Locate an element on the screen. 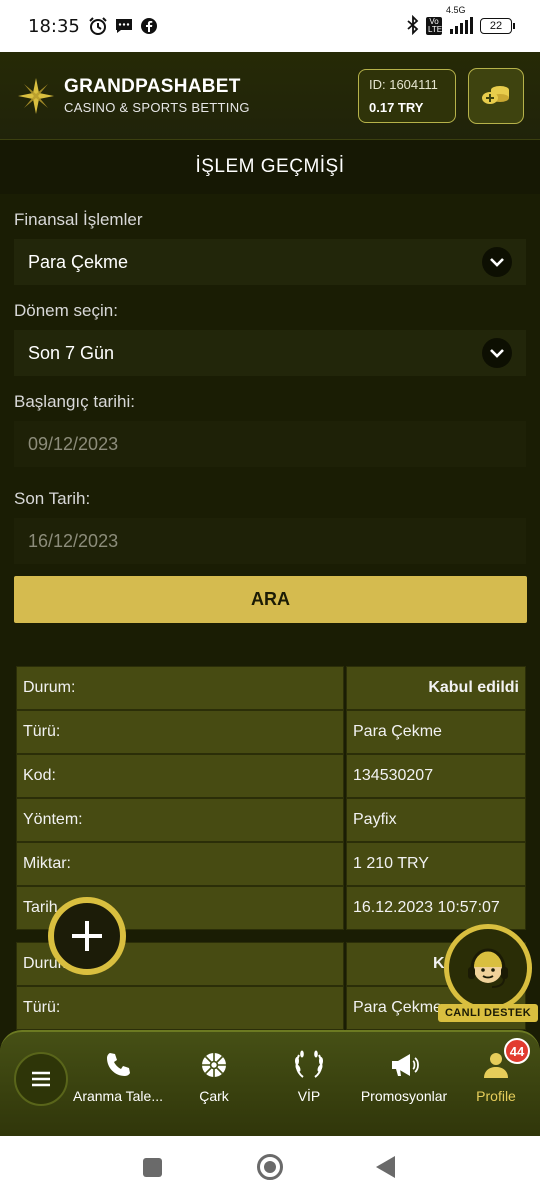 Image resolution: width=540 pixels, height=1200 pixels. page-title: İŞLEM GEÇMİŞİ is located at coordinates (270, 167).